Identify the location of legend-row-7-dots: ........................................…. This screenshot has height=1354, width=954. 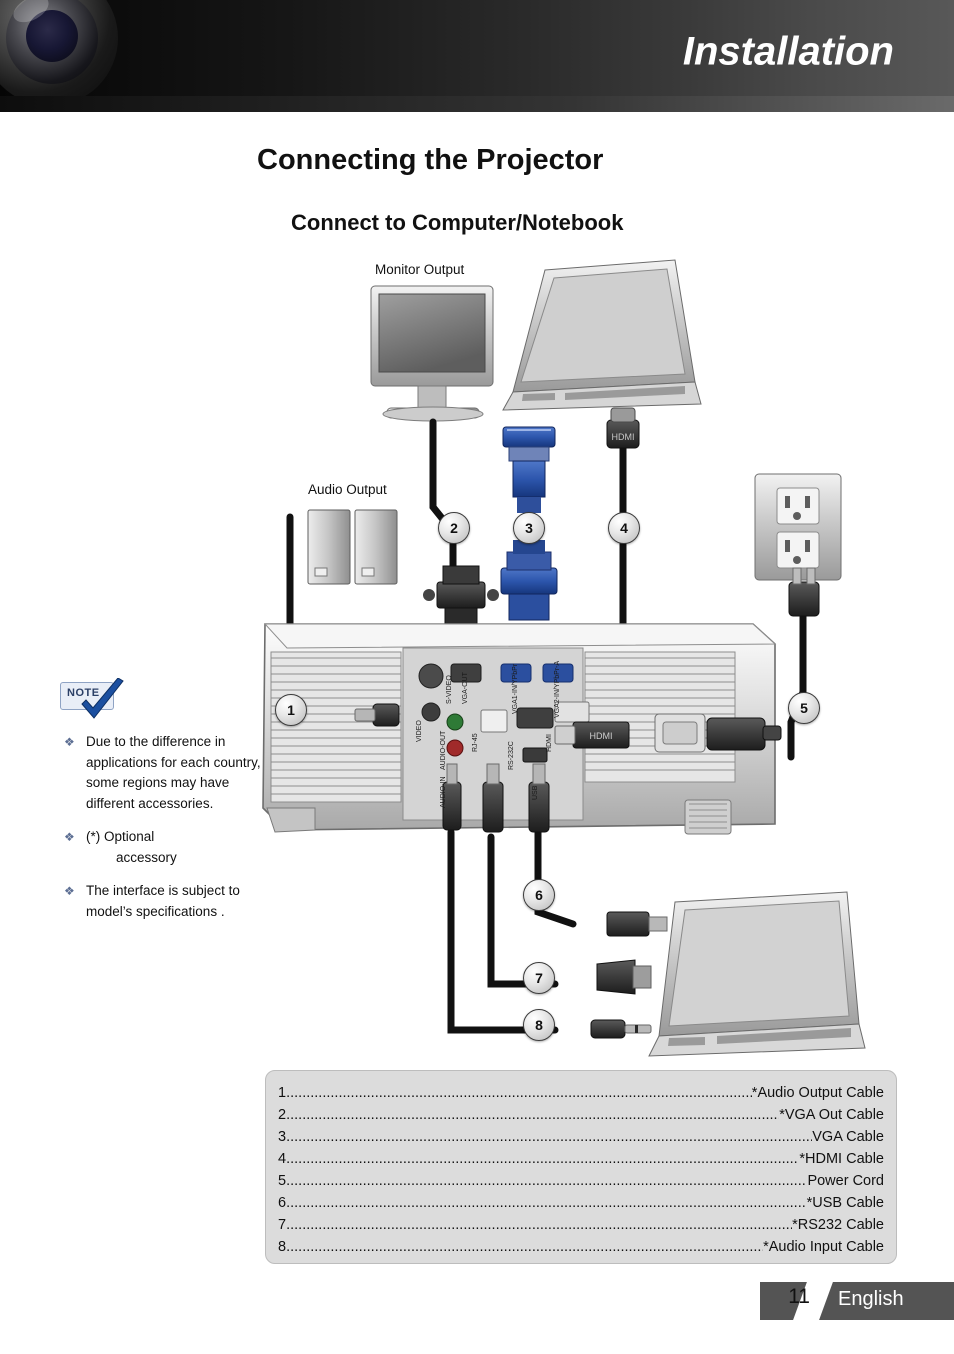
(539, 1225).